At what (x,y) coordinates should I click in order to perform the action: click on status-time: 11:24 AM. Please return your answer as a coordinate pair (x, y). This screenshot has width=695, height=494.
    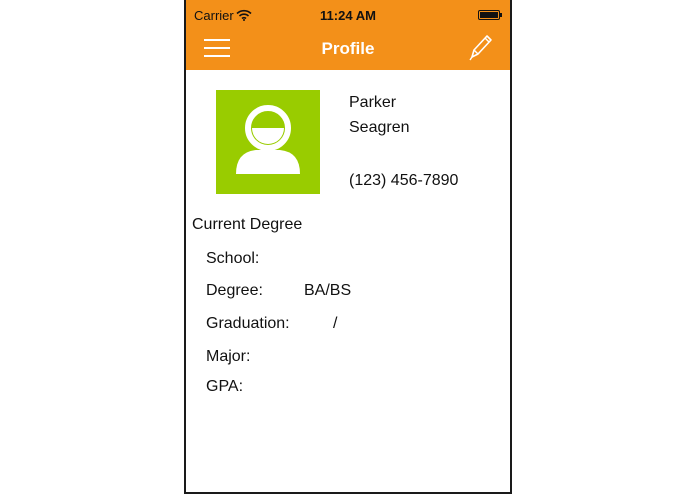
    Looking at the image, I should click on (348, 15).